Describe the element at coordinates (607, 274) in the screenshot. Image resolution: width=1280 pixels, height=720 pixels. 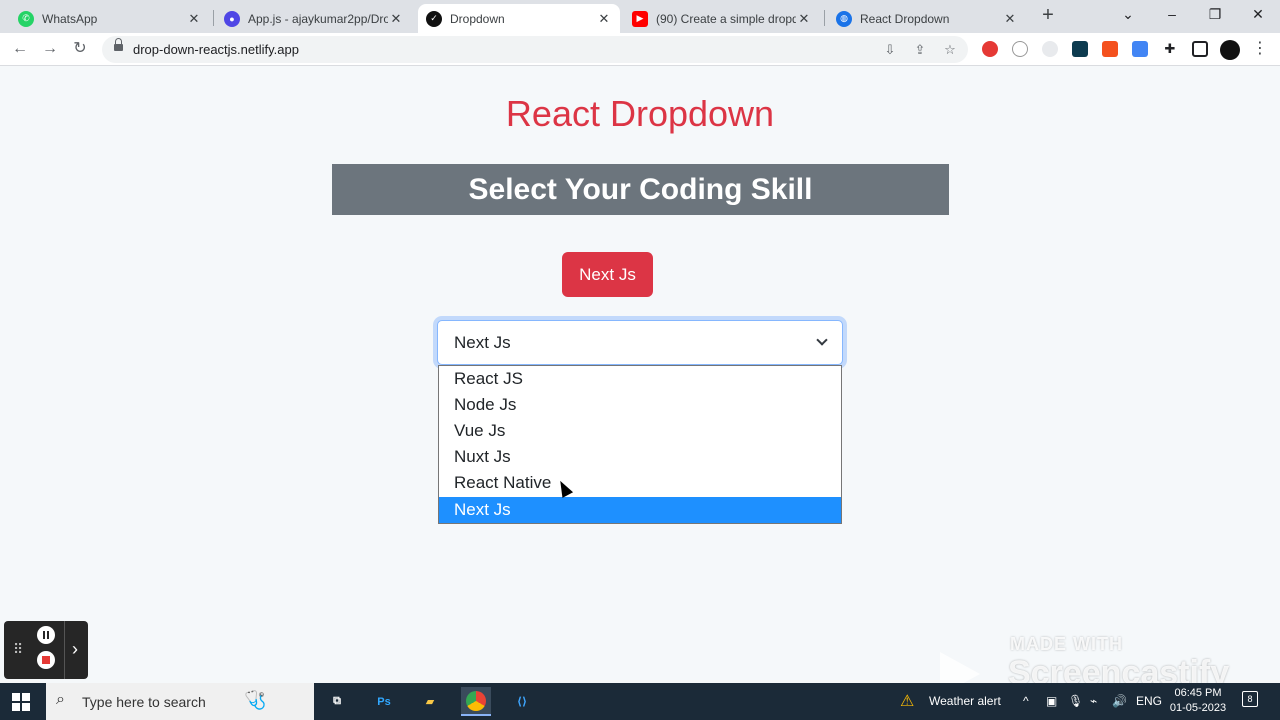
I see `selected-skill-button: Next Js` at that location.